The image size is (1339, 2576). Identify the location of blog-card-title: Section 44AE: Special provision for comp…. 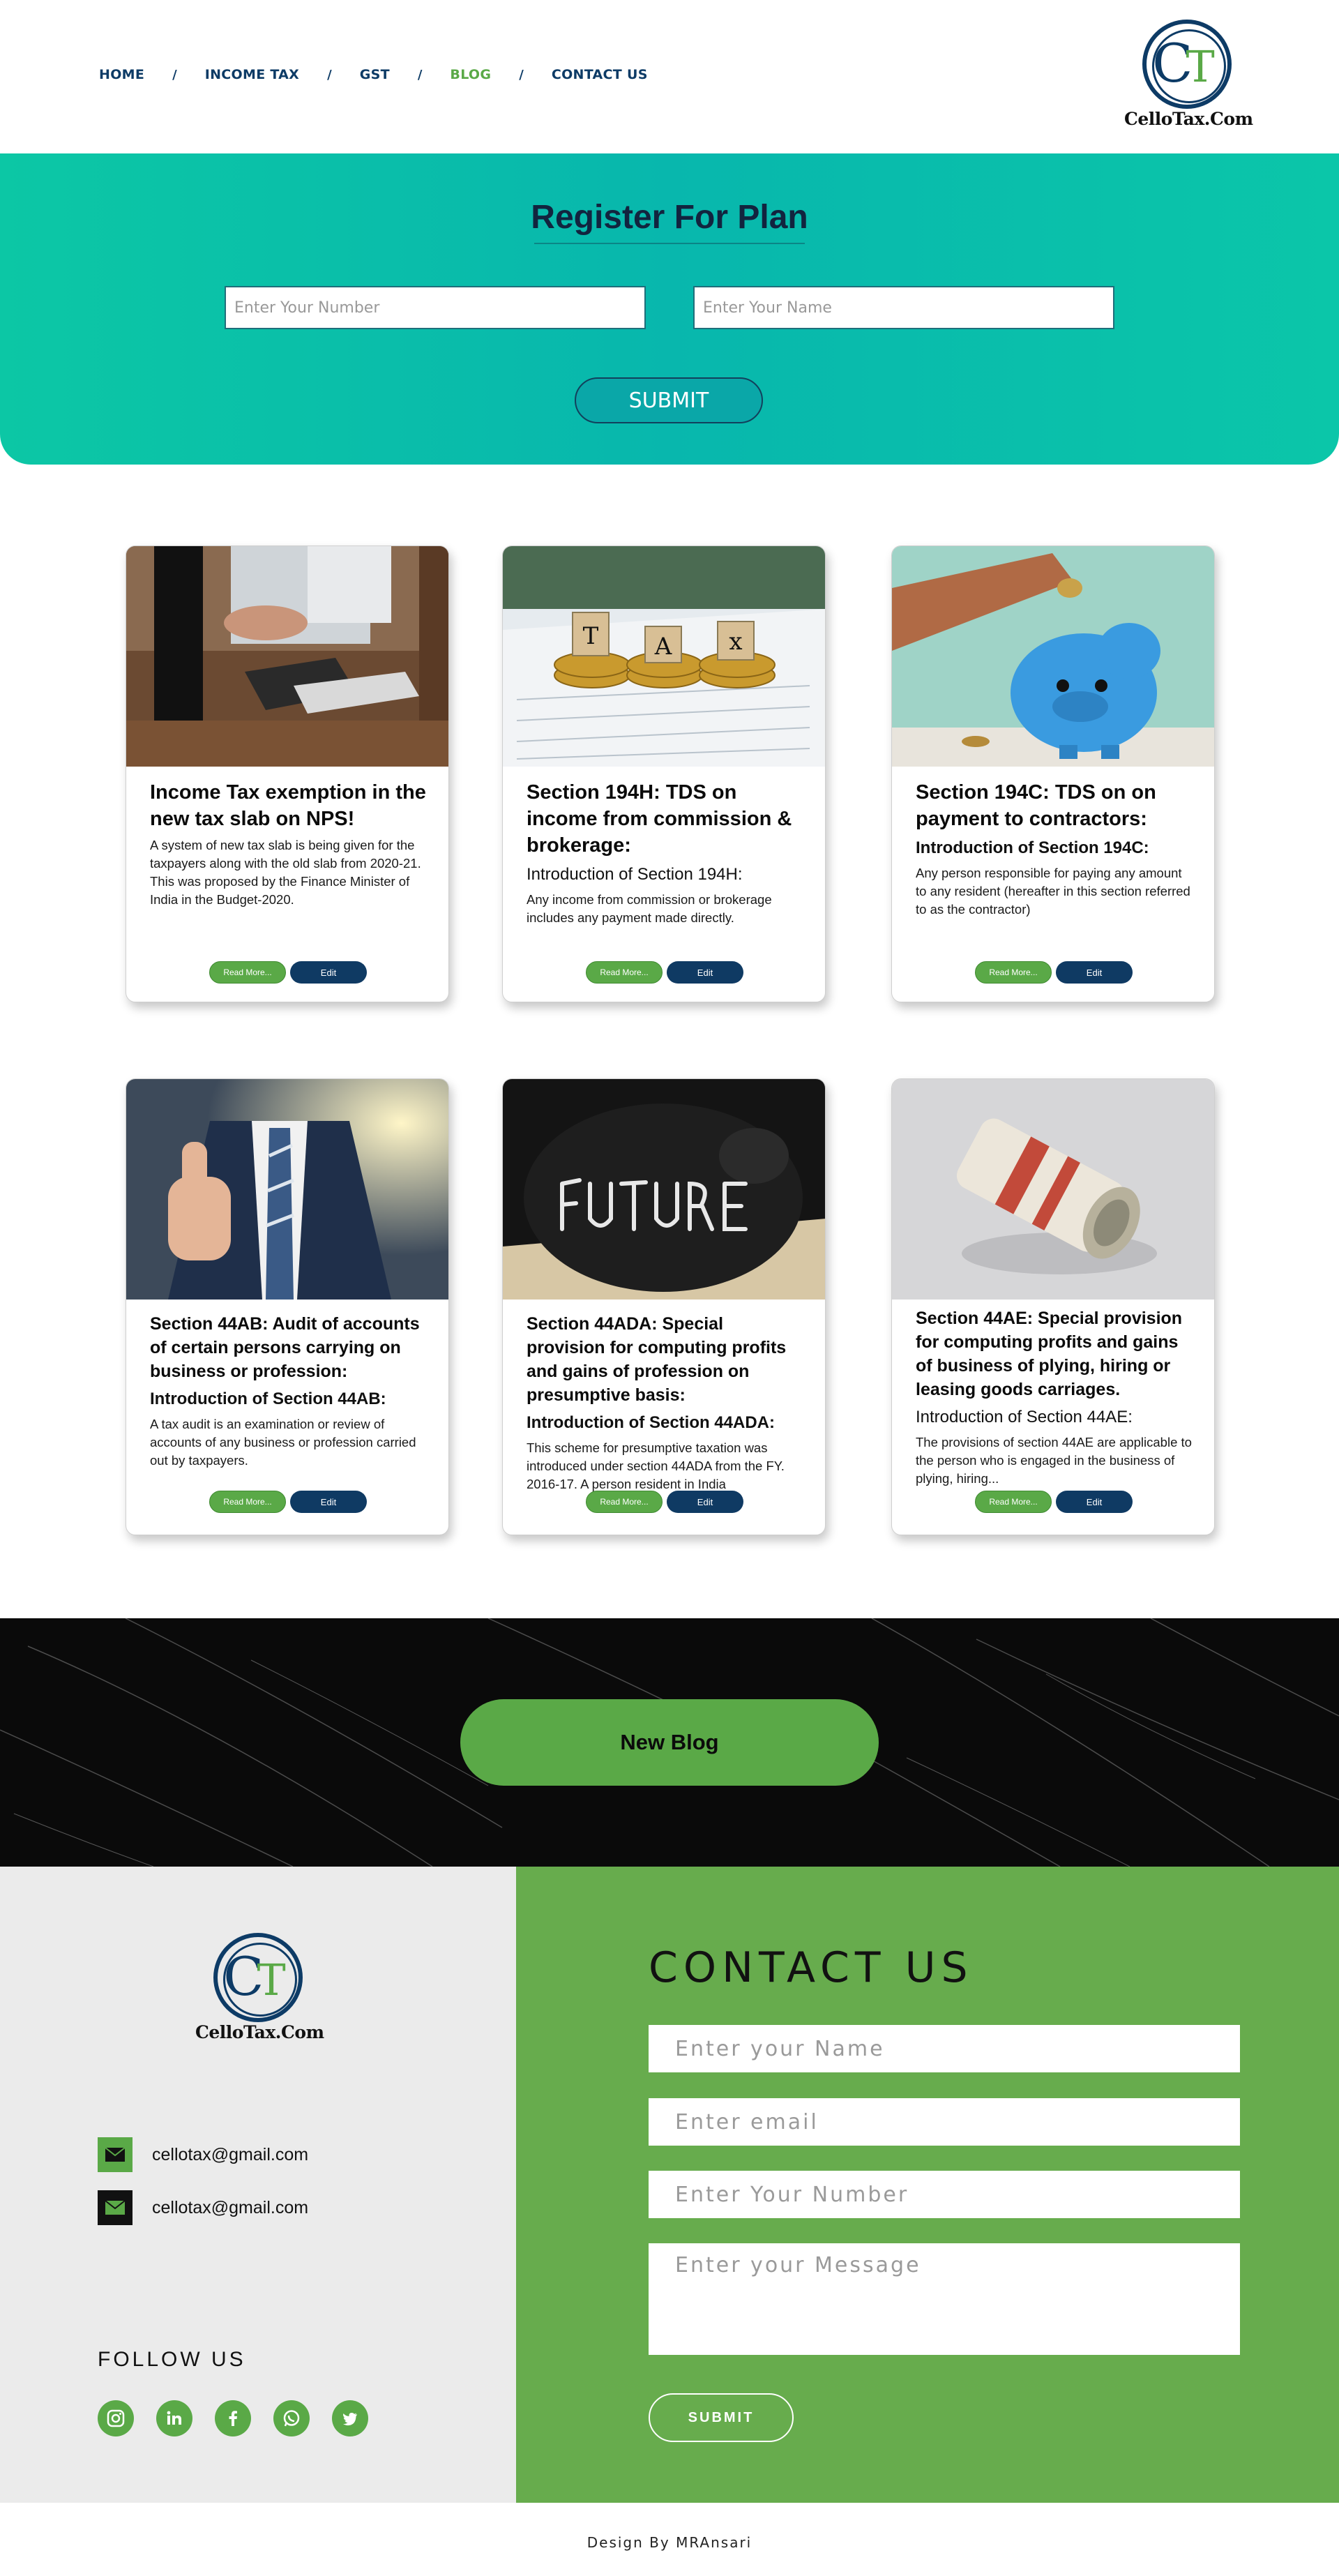
(1055, 1353).